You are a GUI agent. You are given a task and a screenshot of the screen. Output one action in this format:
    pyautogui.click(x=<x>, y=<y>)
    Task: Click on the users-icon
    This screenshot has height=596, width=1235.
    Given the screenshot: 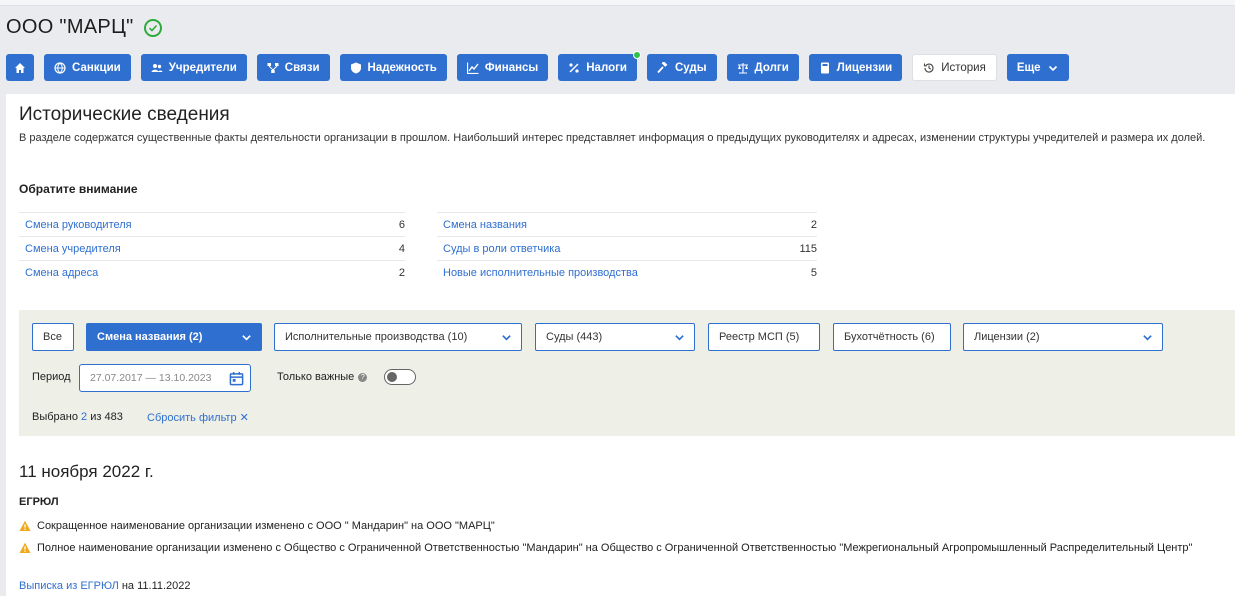 What is the action you would take?
    pyautogui.click(x=157, y=67)
    